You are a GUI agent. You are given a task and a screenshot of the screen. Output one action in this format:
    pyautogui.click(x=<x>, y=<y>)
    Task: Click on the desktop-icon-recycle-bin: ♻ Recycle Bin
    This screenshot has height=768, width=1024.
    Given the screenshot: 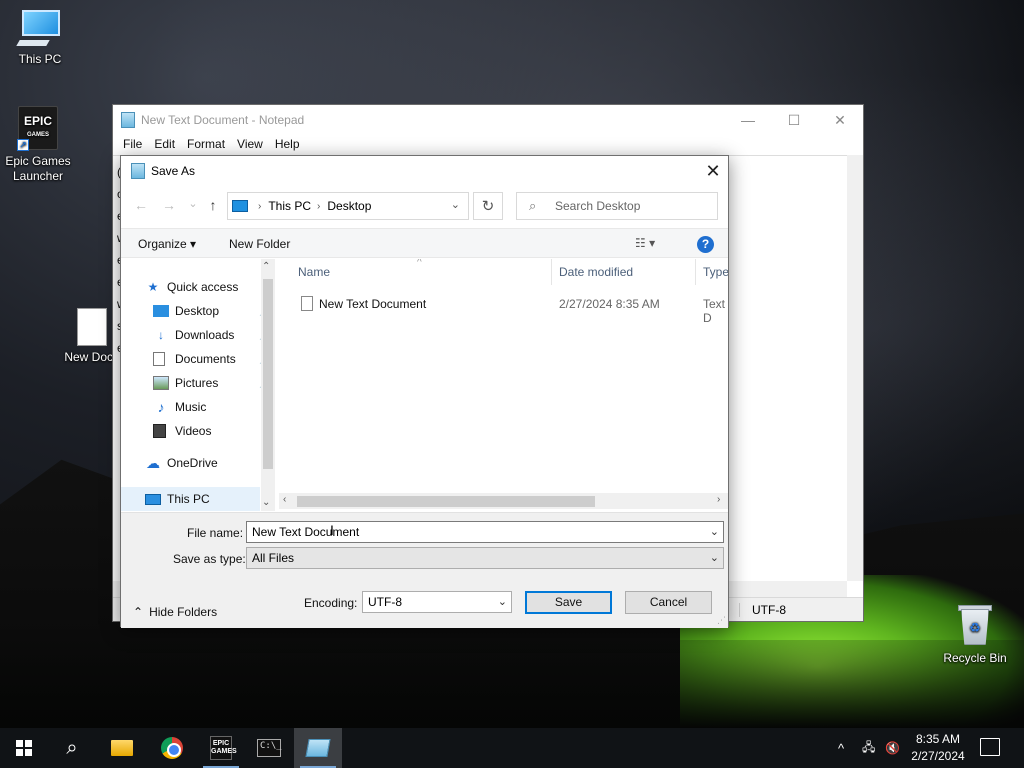 What is the action you would take?
    pyautogui.click(x=975, y=634)
    